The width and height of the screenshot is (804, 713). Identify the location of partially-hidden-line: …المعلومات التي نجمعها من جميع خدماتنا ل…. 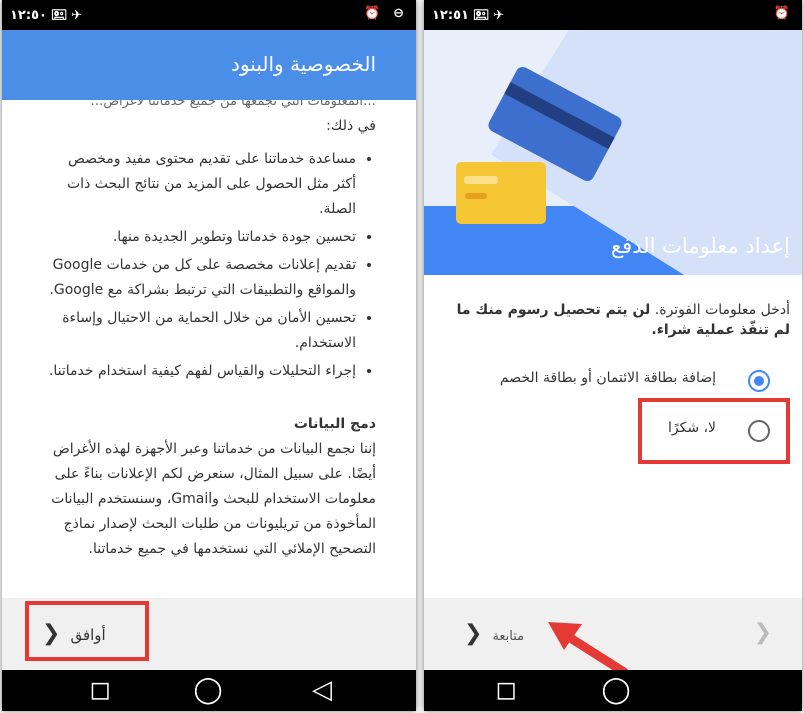
(233, 104).